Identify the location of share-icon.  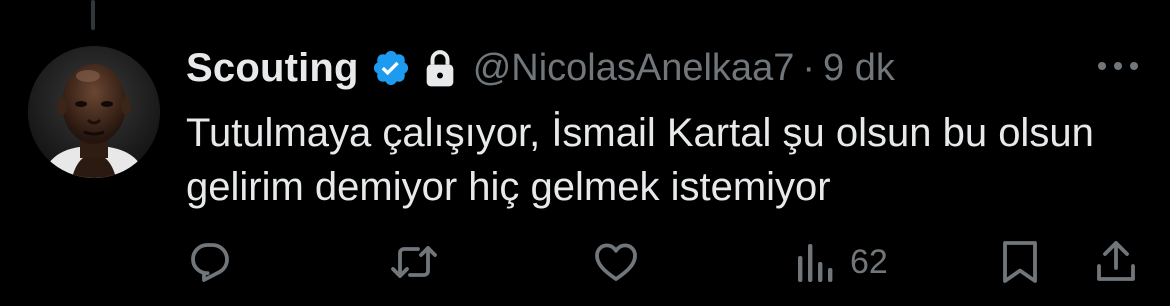
(1116, 261).